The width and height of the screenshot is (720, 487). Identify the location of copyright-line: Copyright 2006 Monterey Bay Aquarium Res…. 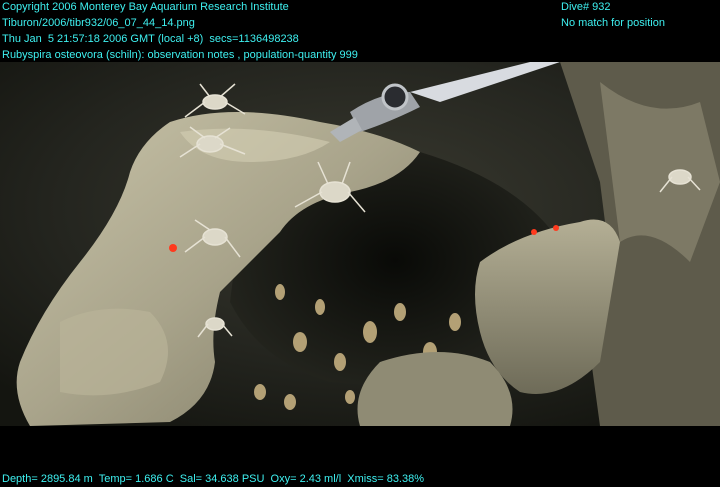
(145, 7).